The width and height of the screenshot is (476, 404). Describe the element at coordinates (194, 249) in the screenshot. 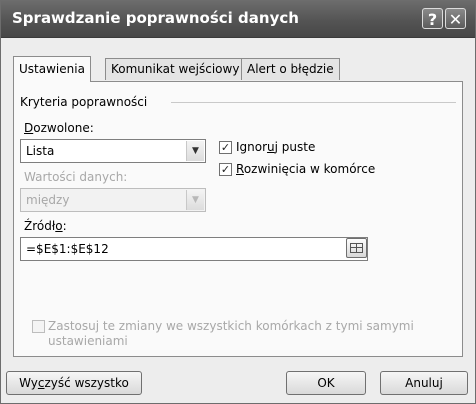

I see `source-input: =$E$1:$E$12` at that location.